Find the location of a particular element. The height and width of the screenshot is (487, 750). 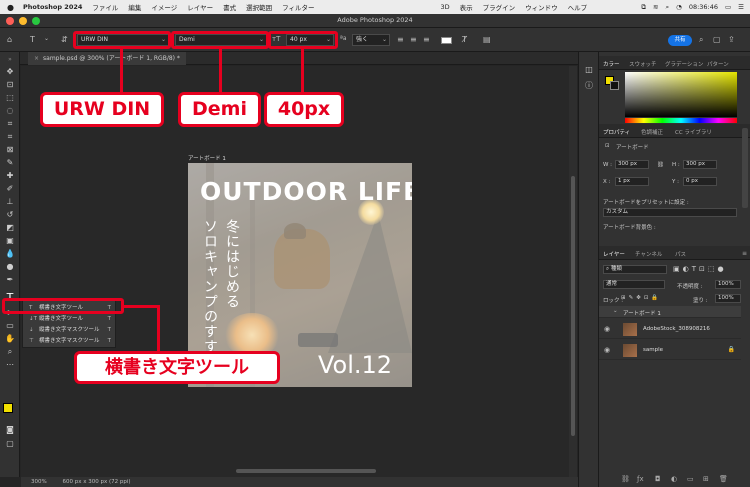

document-size: 600 px x 300 px (72 ppi) is located at coordinates (96, 482).